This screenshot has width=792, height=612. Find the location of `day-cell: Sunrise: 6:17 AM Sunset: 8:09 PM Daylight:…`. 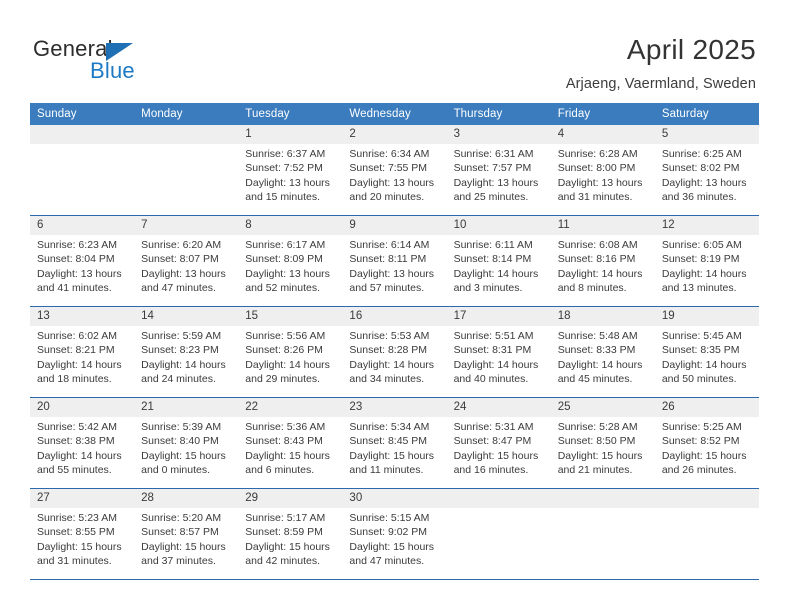

day-cell: Sunrise: 6:17 AM Sunset: 8:09 PM Daylight:… is located at coordinates (290, 270).